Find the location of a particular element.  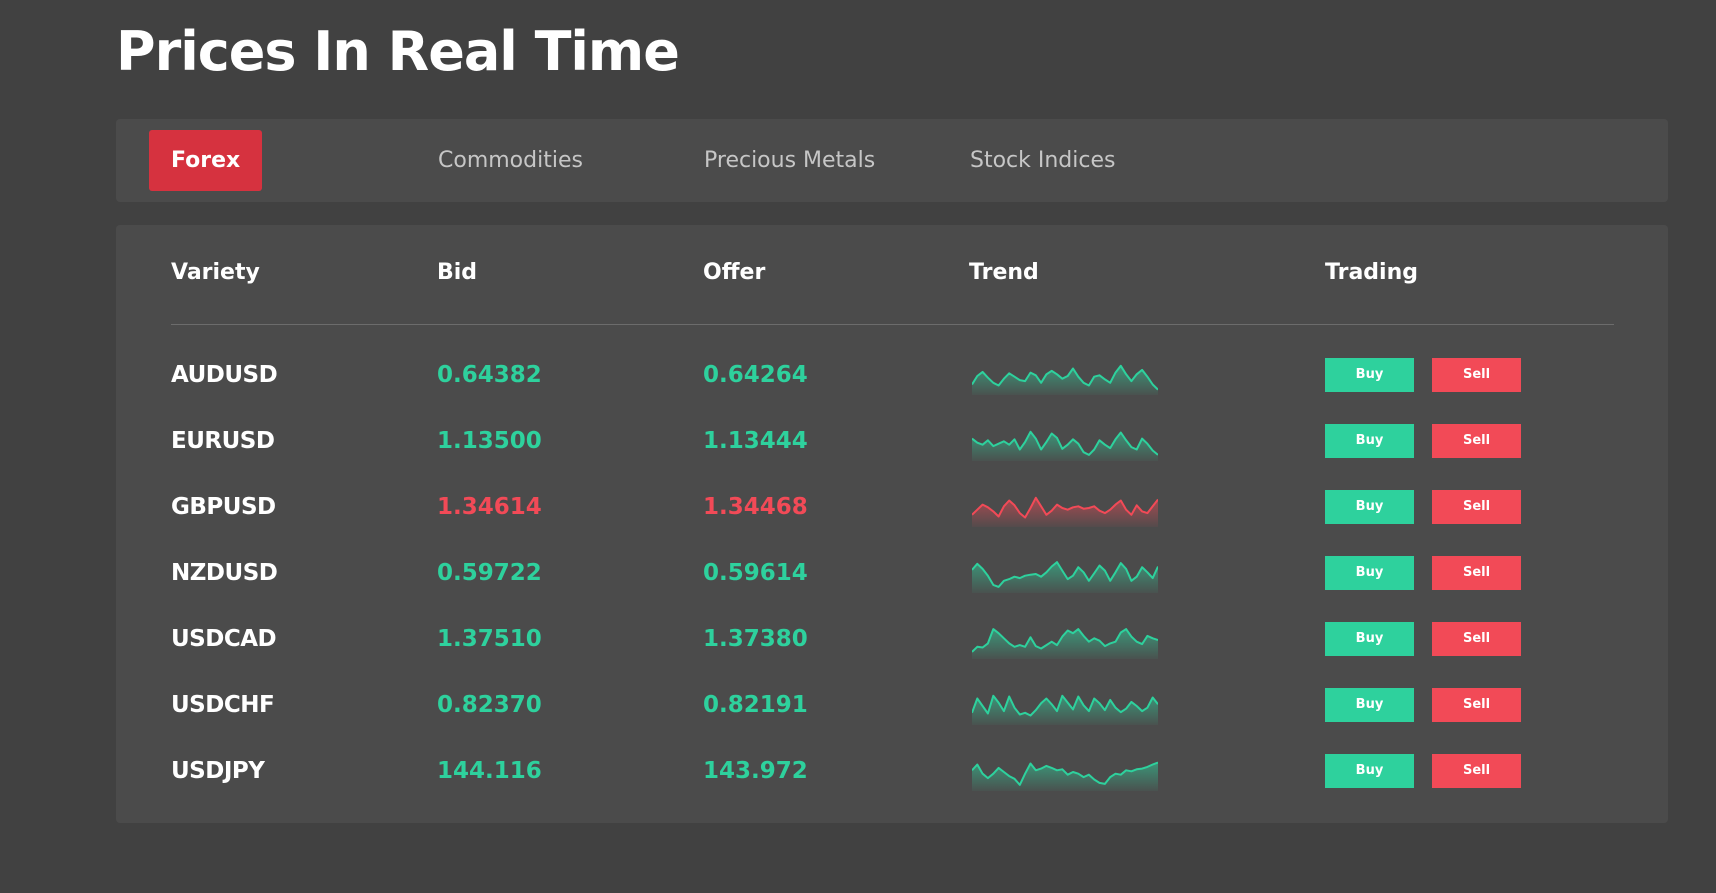

column-header-trading: Trading is located at coordinates (1371, 272).